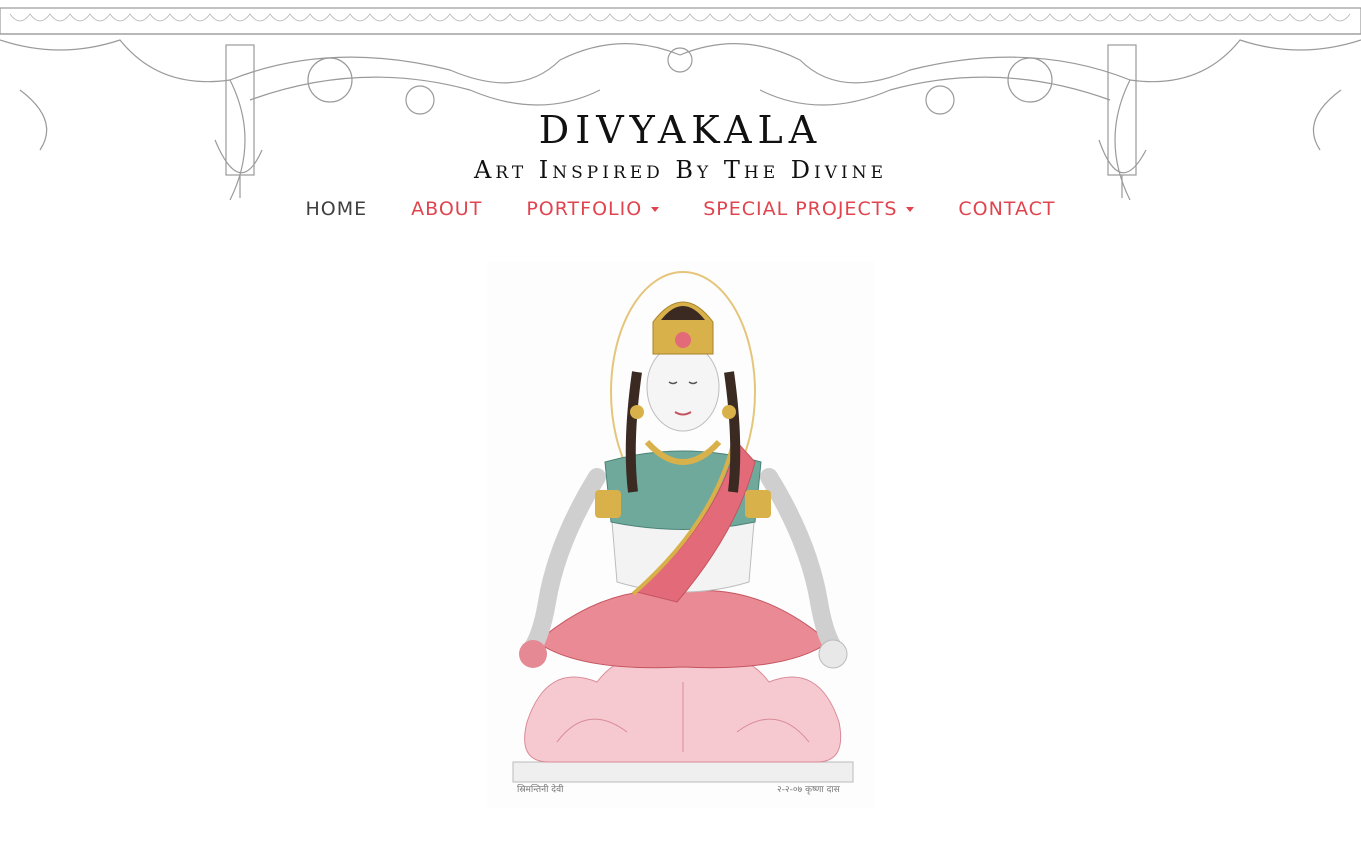  What do you see at coordinates (680, 170) in the screenshot?
I see `site-tagline: Art Inspired By The Divine` at bounding box center [680, 170].